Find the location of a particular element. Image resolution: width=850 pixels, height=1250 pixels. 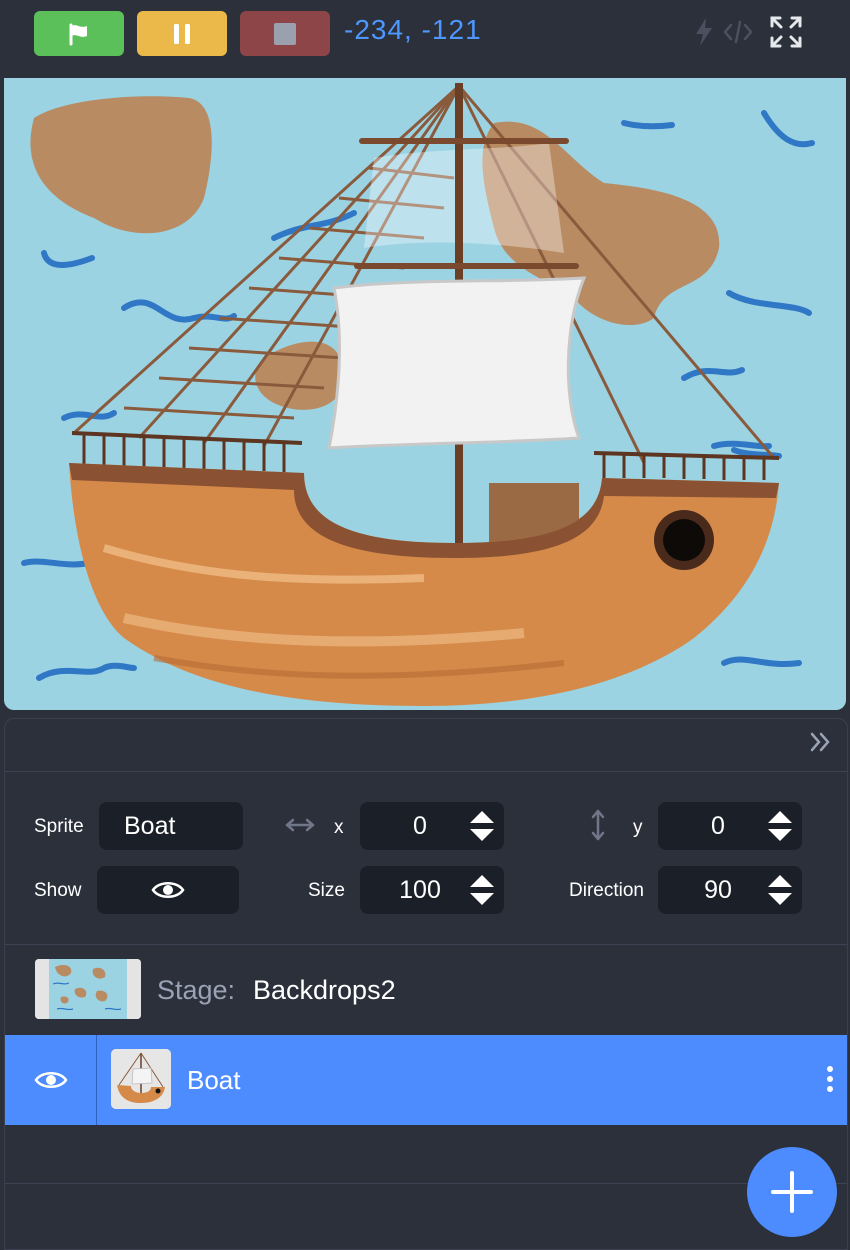

size-value: 100 is located at coordinates (420, 889).